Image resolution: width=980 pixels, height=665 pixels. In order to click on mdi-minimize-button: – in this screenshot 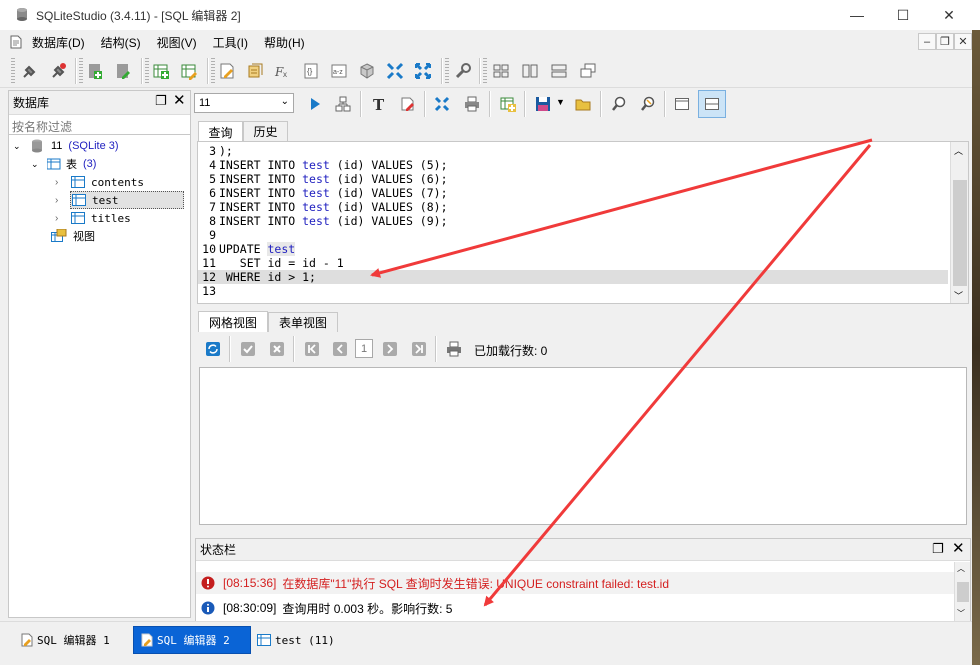, I will do `click(927, 41)`.